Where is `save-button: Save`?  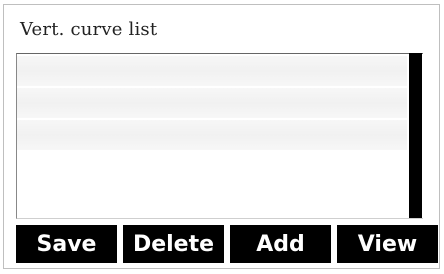 save-button: Save is located at coordinates (66, 244).